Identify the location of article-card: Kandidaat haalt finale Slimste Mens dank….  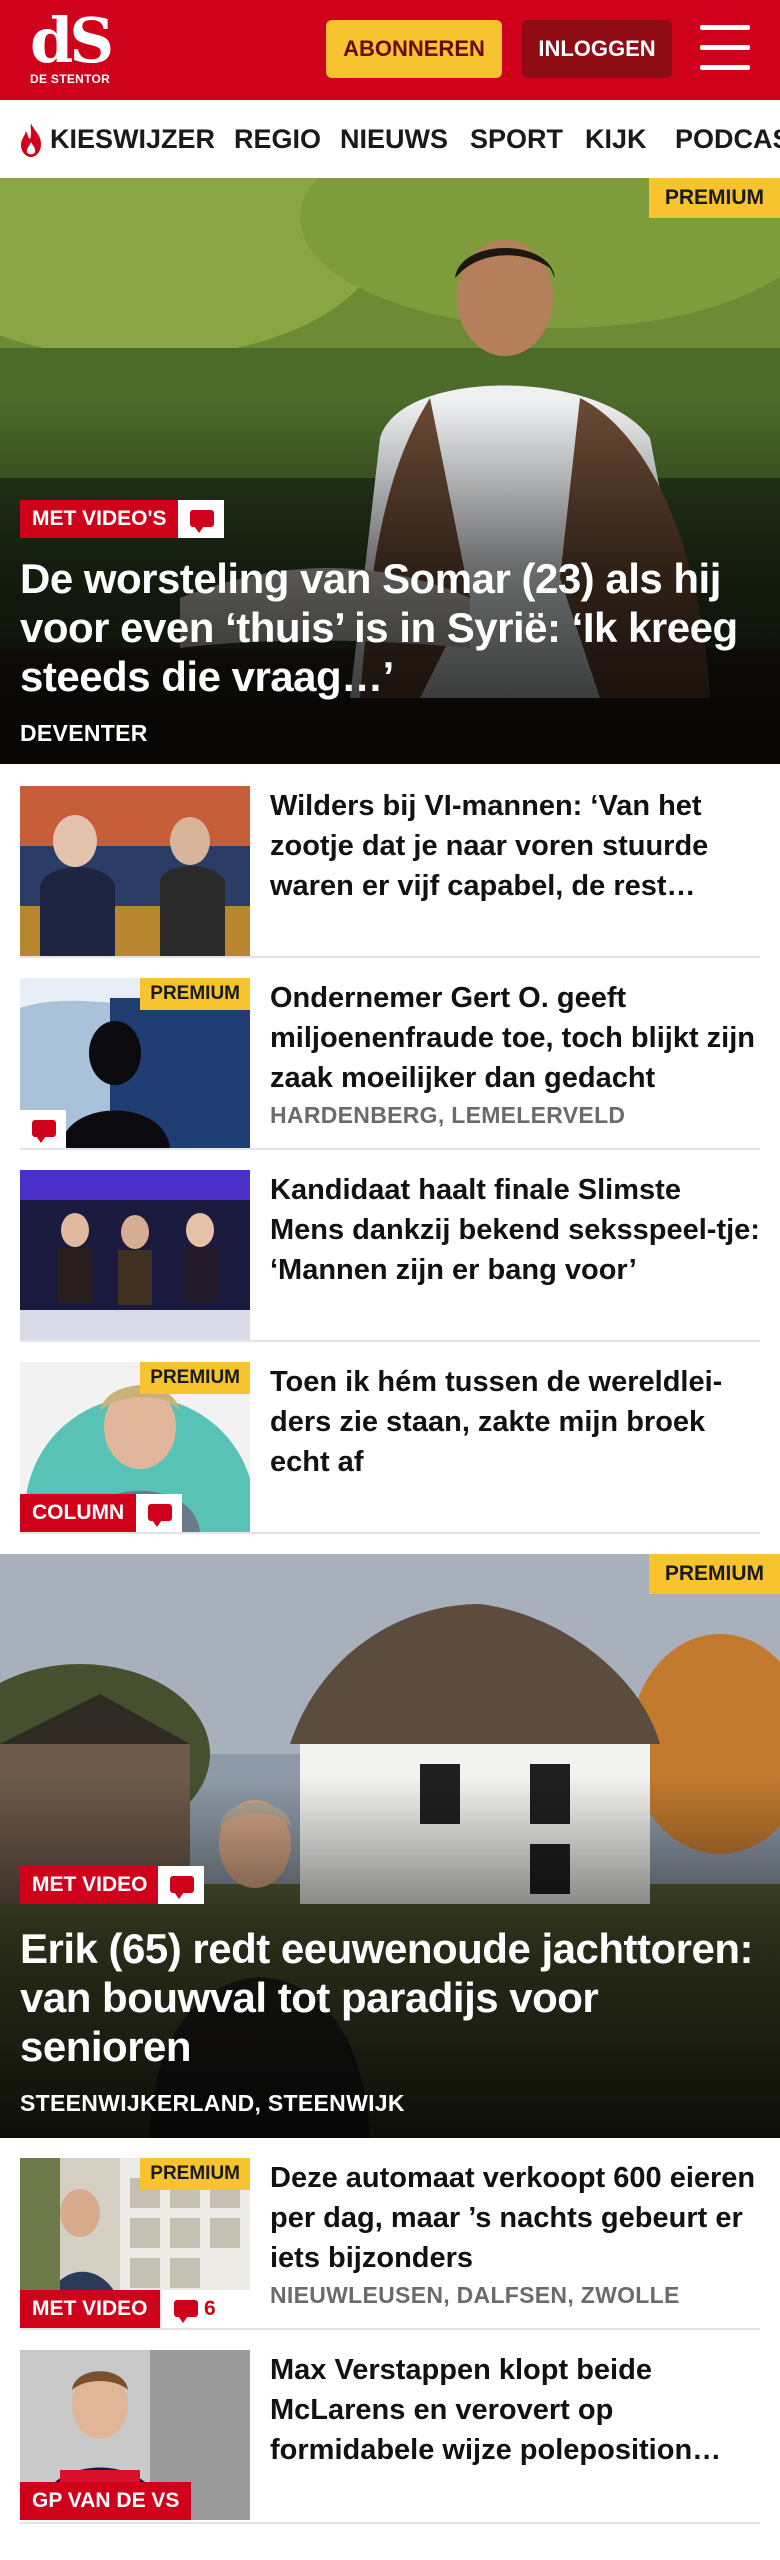
(390, 1256).